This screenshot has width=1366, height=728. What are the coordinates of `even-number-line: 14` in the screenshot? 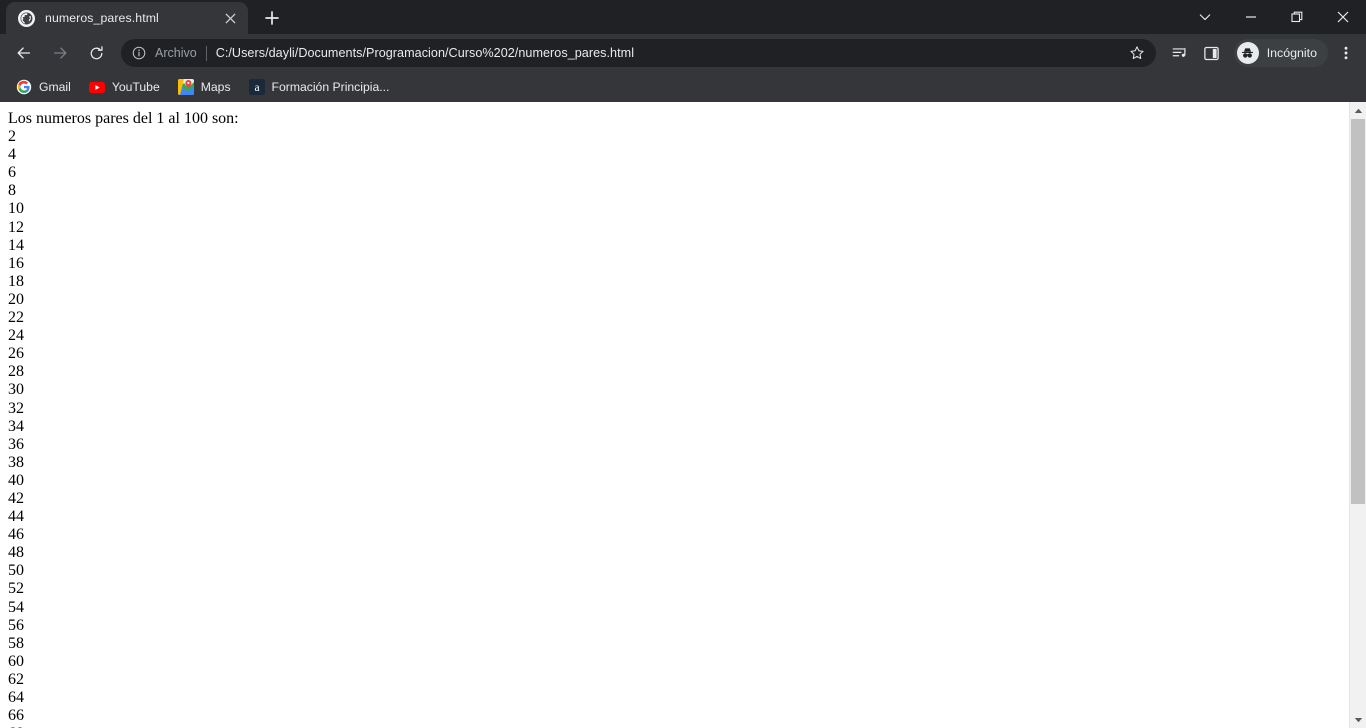 It's located at (16, 245).